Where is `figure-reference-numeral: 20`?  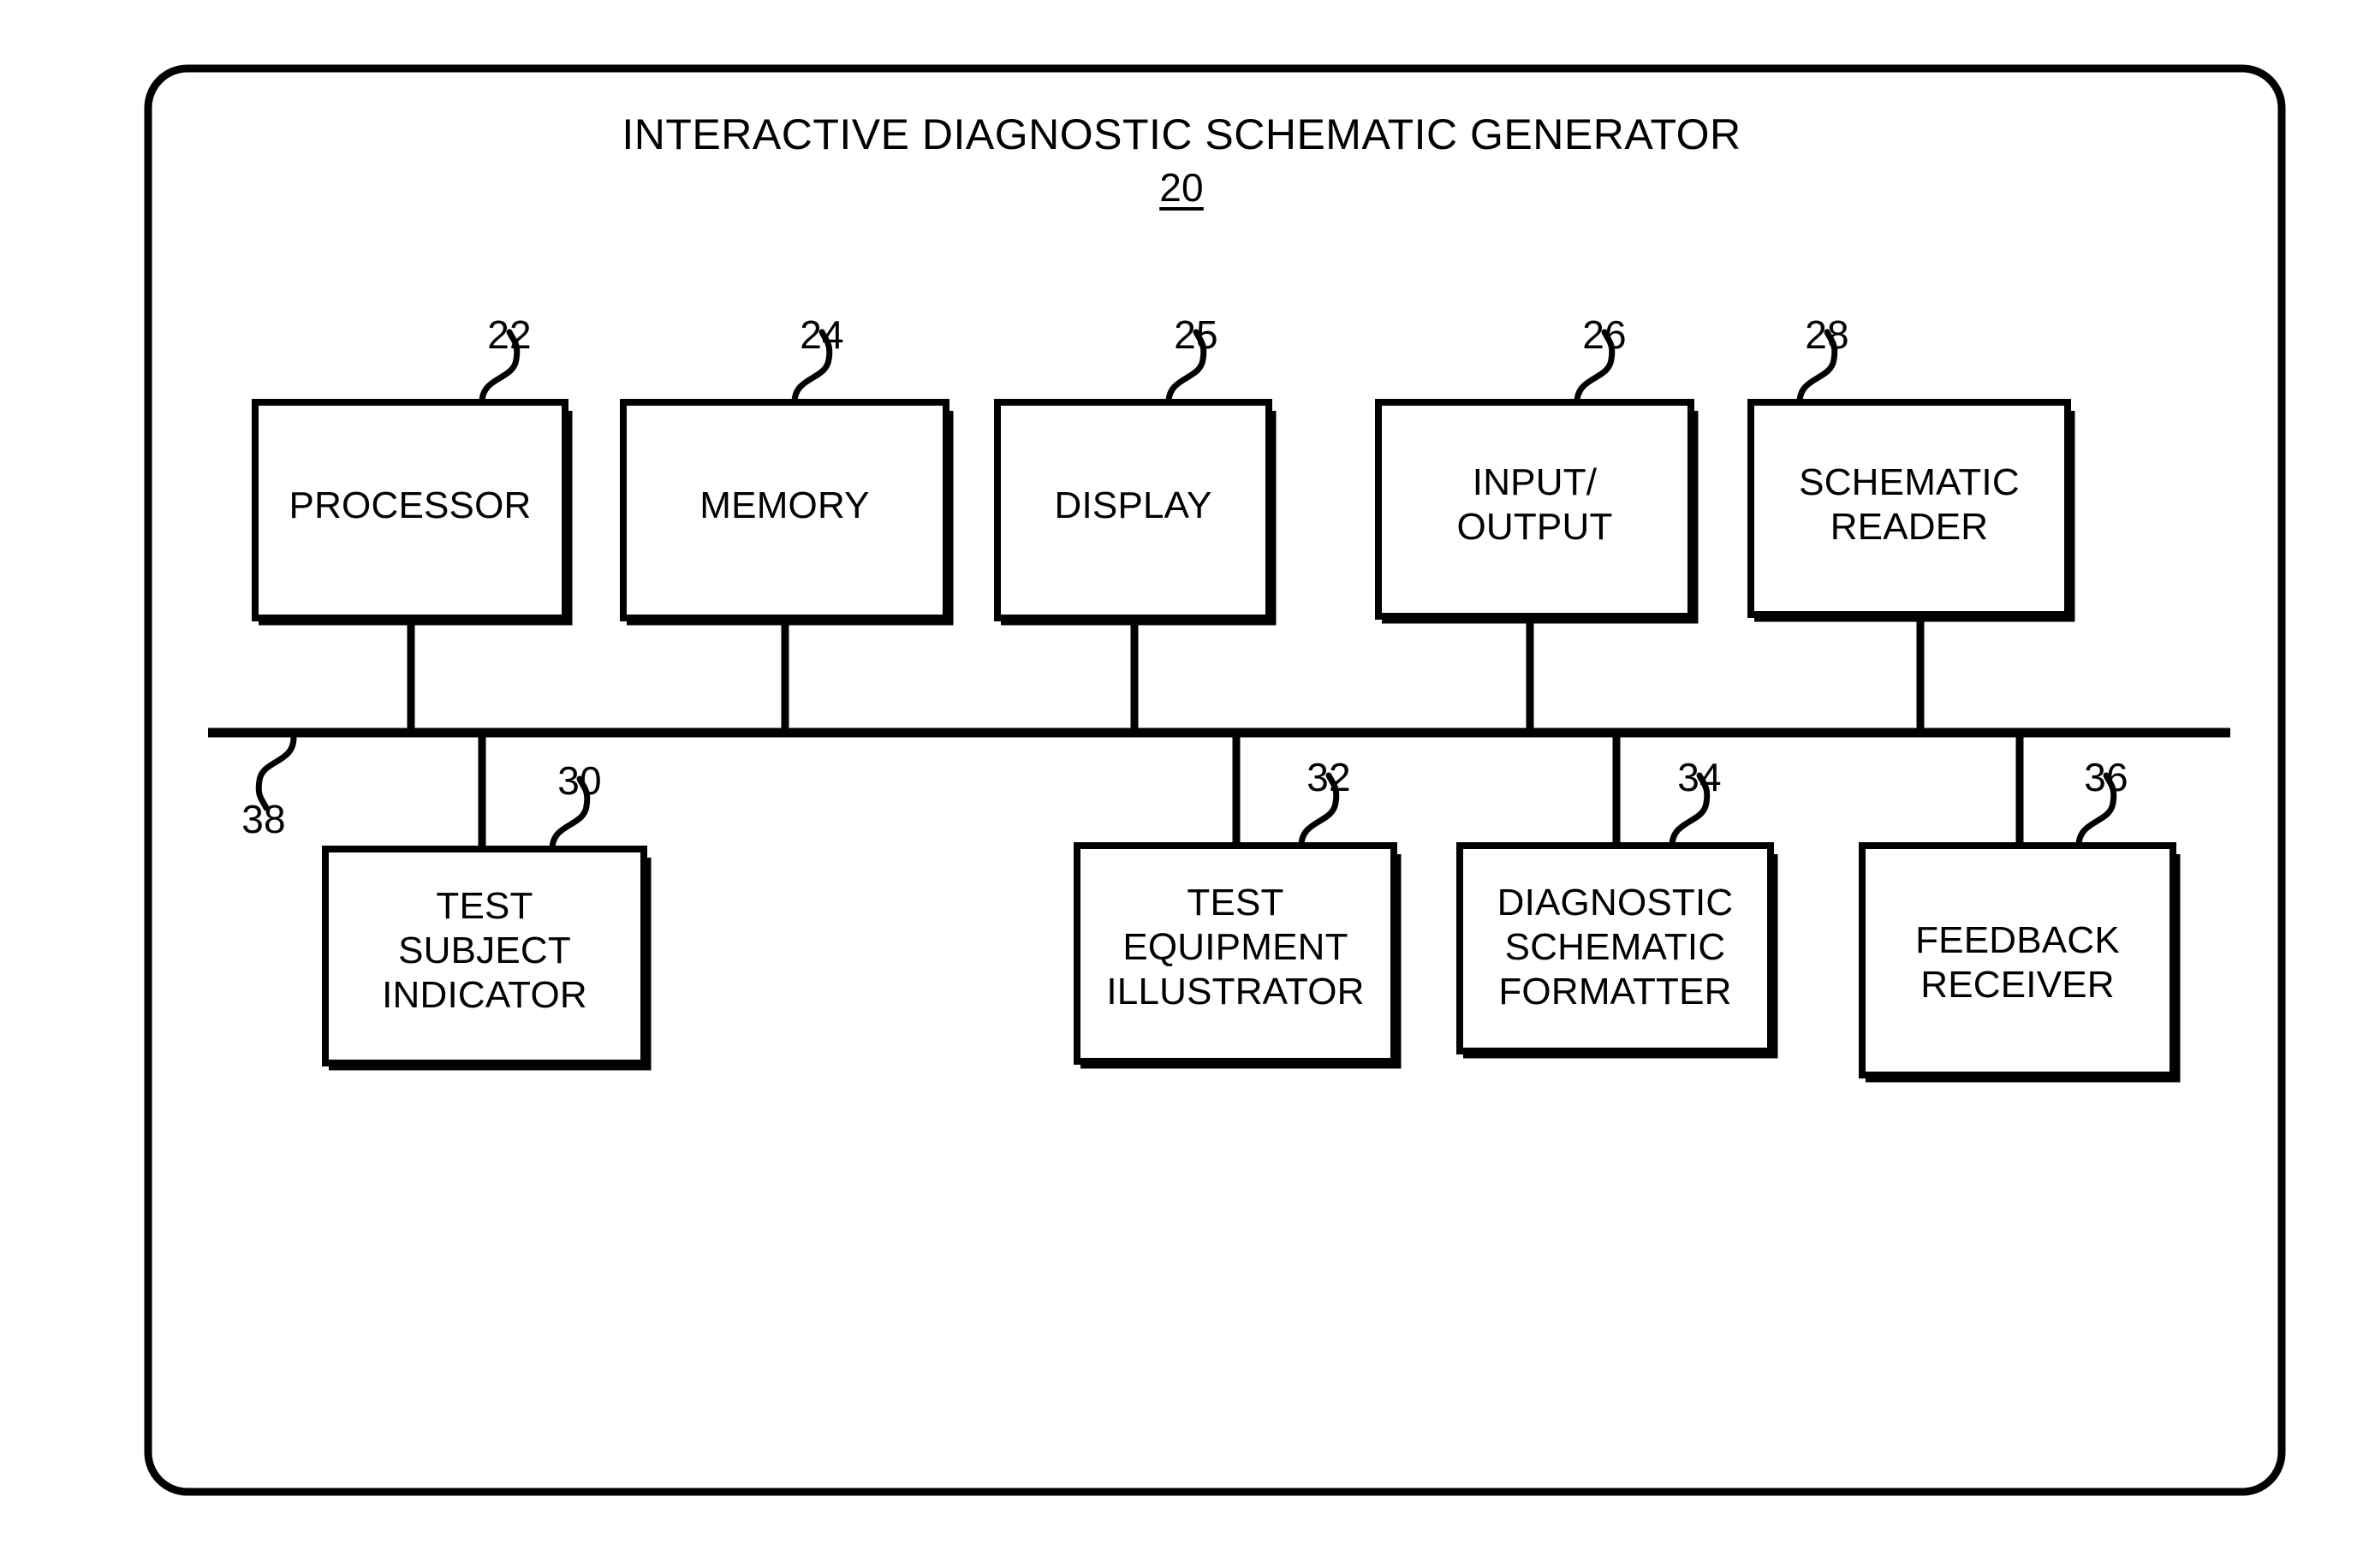 figure-reference-numeral: 20 is located at coordinates (1181, 187).